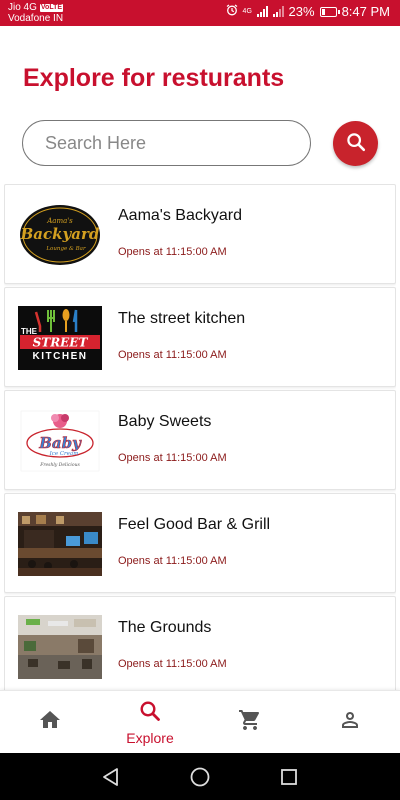  Describe the element at coordinates (180, 215) in the screenshot. I see `restaurant-name: Aama's Backyard` at that location.